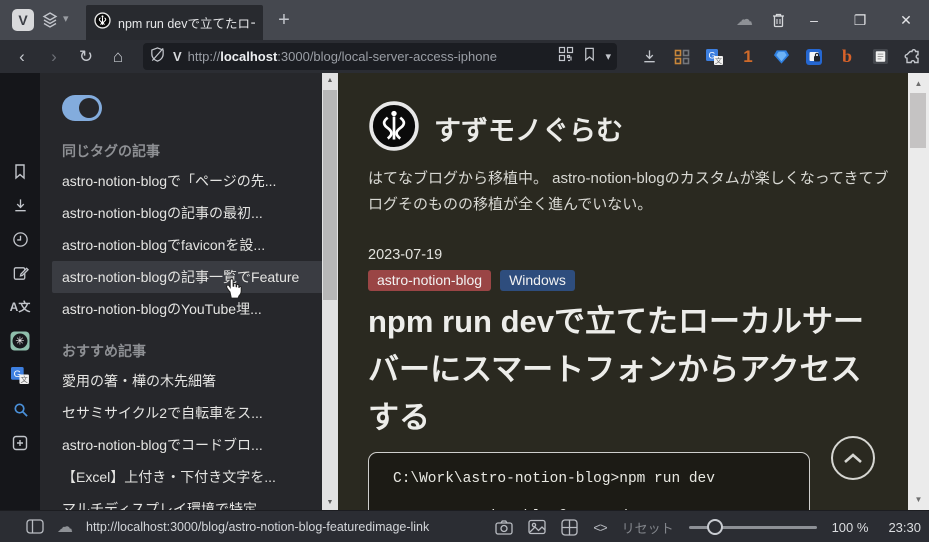 The height and width of the screenshot is (542, 929). Describe the element at coordinates (330, 502) in the screenshot. I see `panel-scroll-down-icon: ▼` at that location.